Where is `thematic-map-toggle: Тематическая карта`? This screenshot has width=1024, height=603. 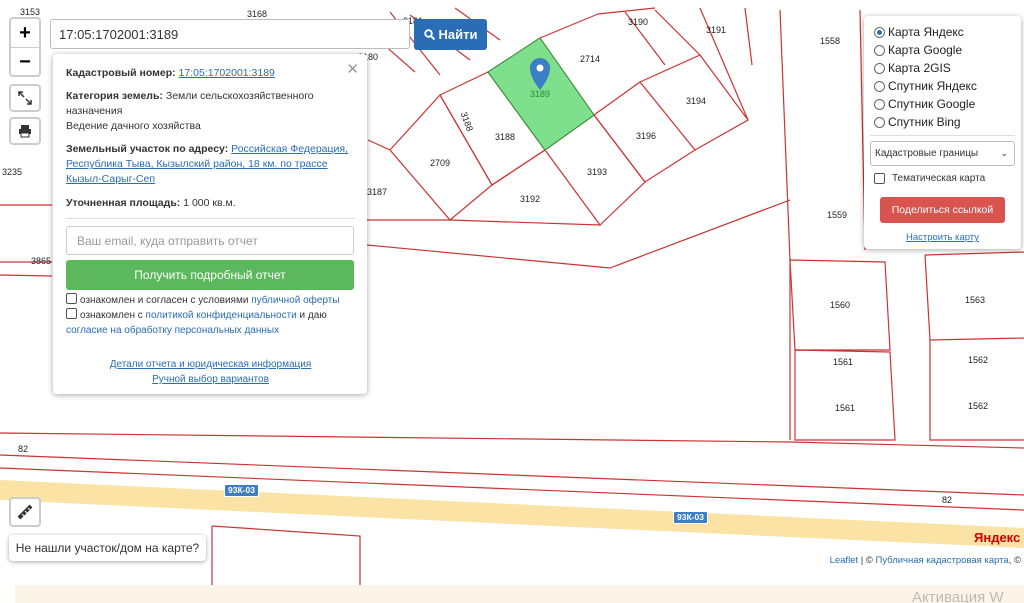 thematic-map-toggle: Тематическая карта is located at coordinates (929, 178).